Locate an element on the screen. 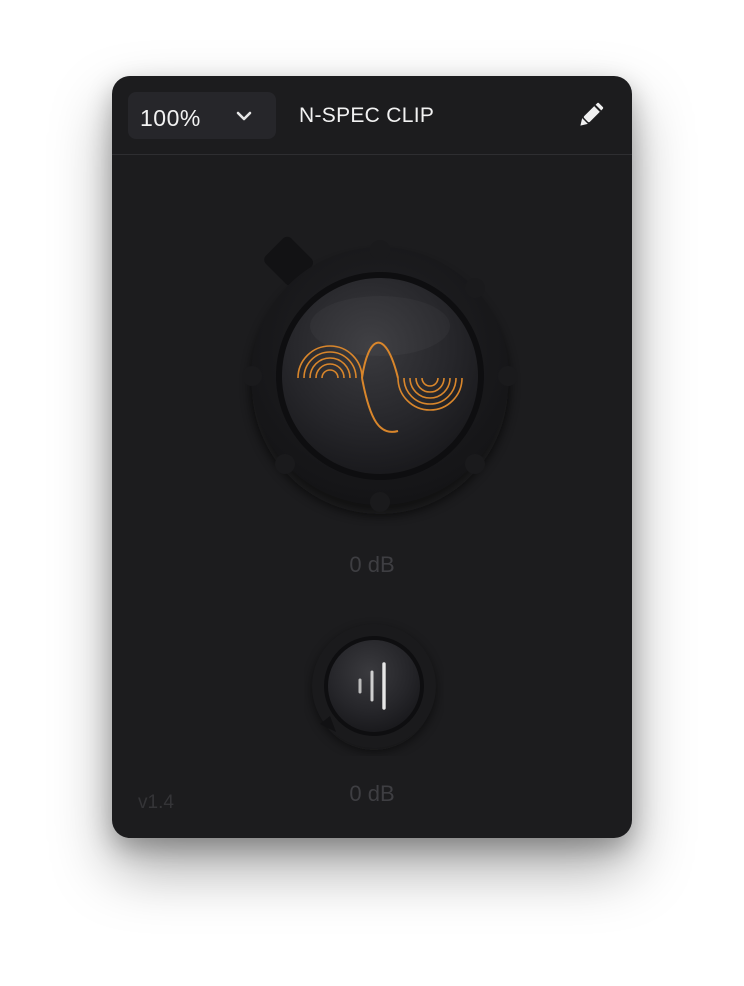 This screenshot has width=744, height=986. clip-amount-knob is located at coordinates (380, 376).